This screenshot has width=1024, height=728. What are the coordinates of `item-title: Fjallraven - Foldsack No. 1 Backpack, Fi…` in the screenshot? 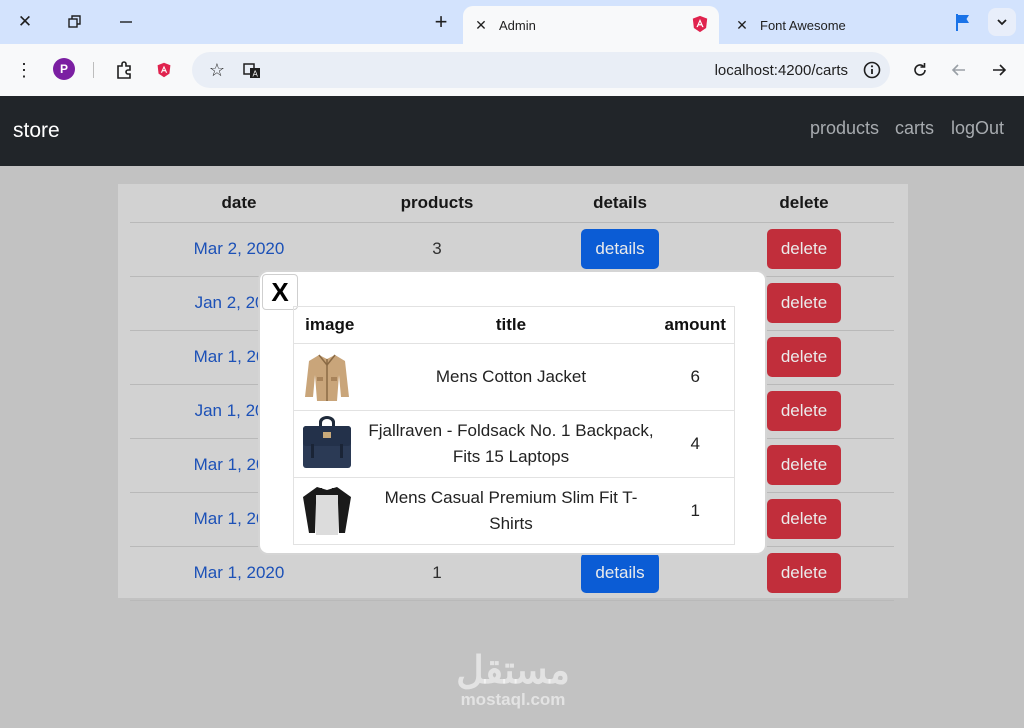 It's located at (511, 444).